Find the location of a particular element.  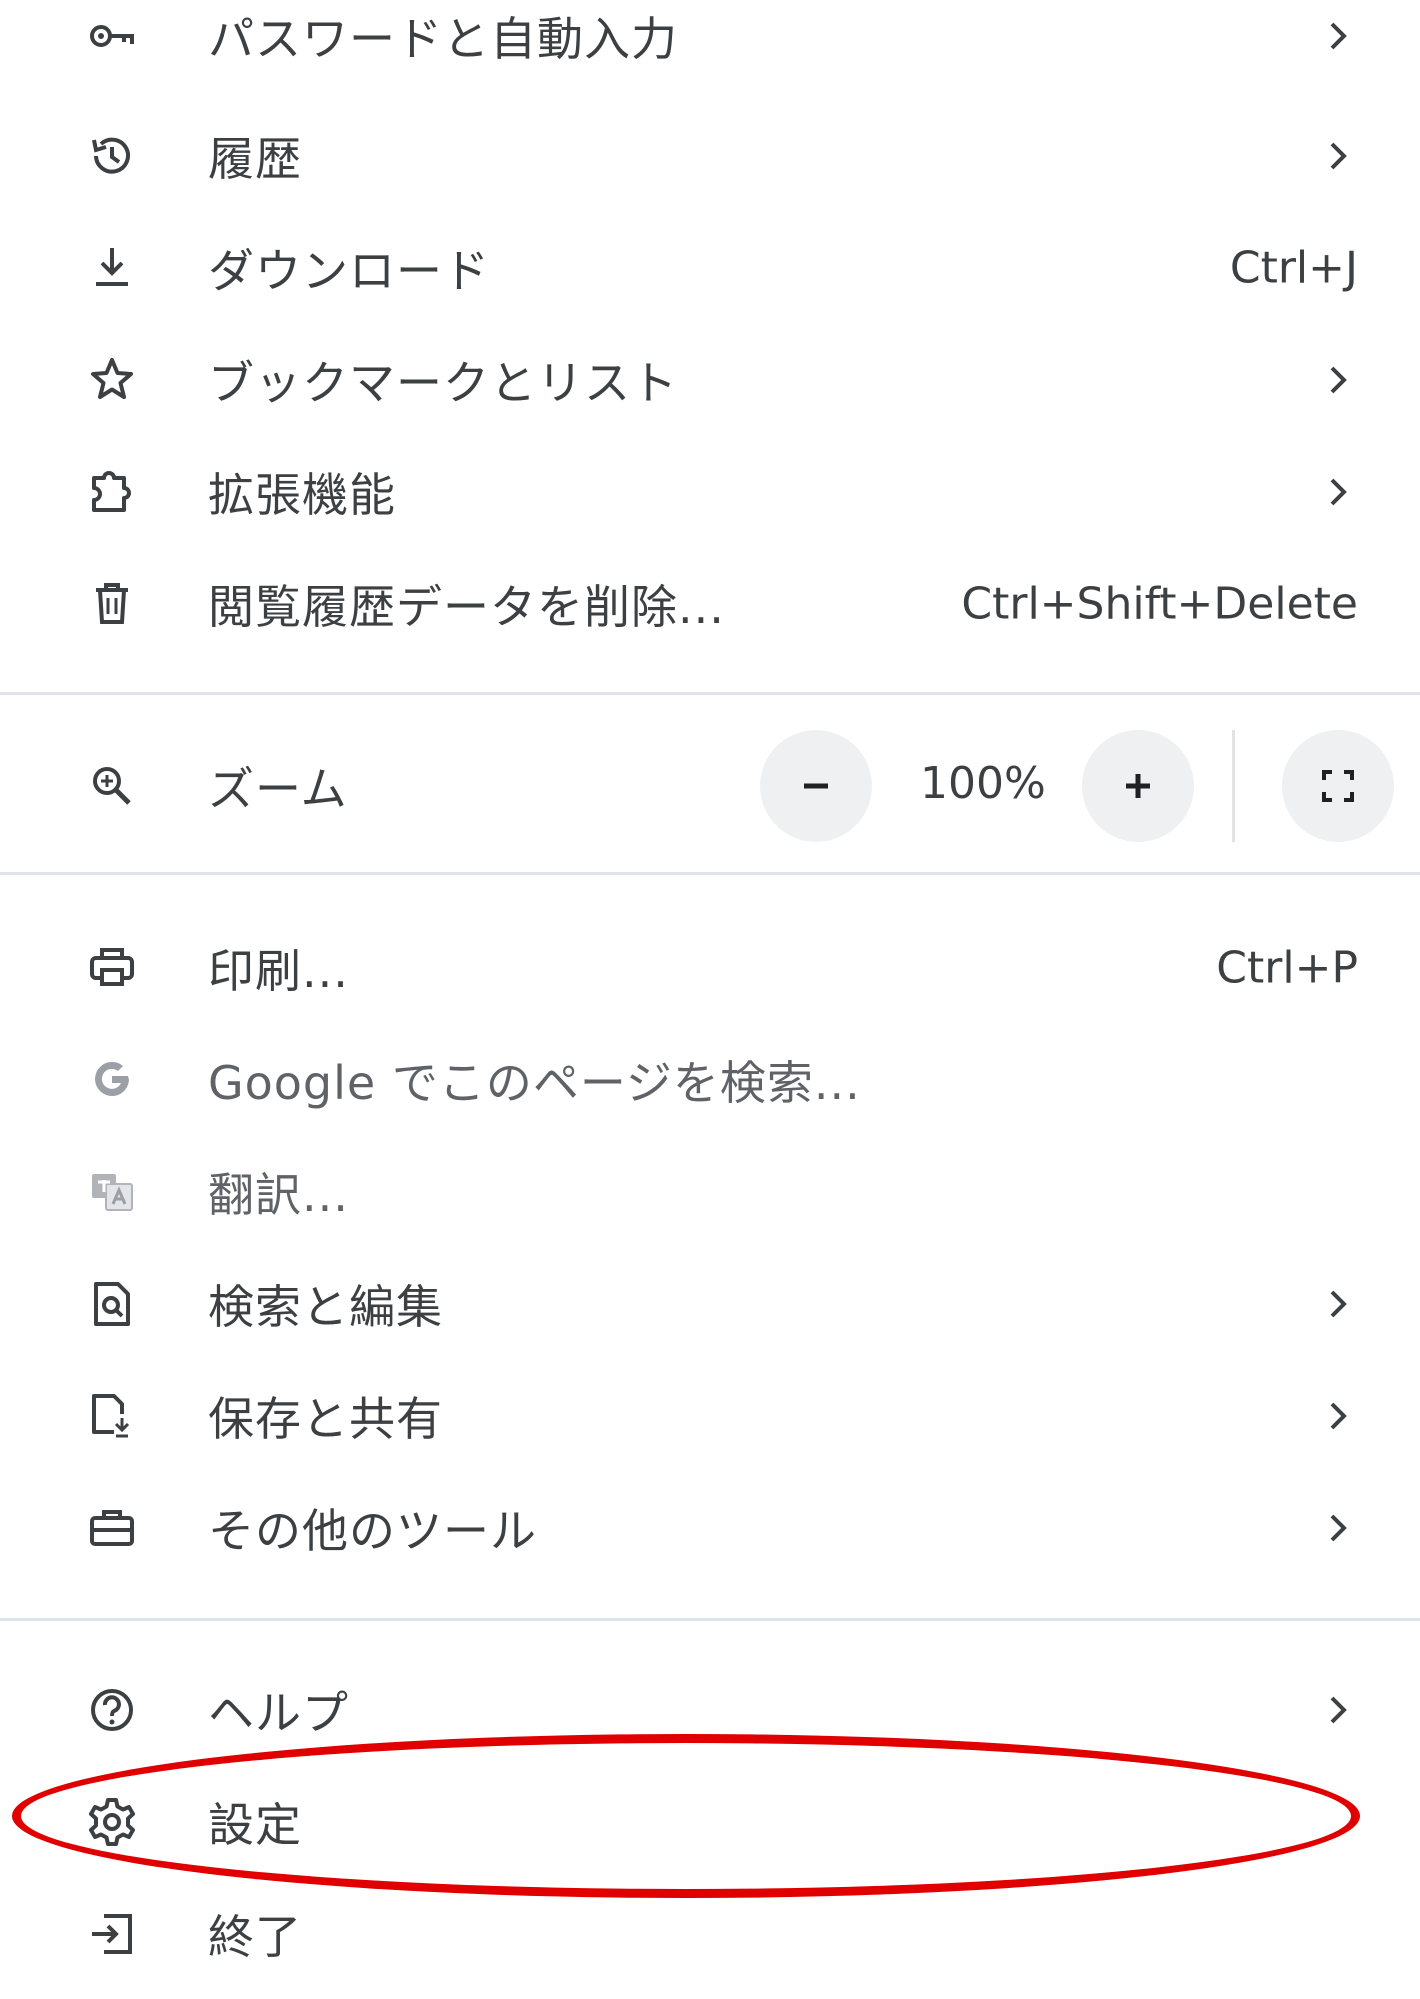

puzzle-icon is located at coordinates (112, 492).